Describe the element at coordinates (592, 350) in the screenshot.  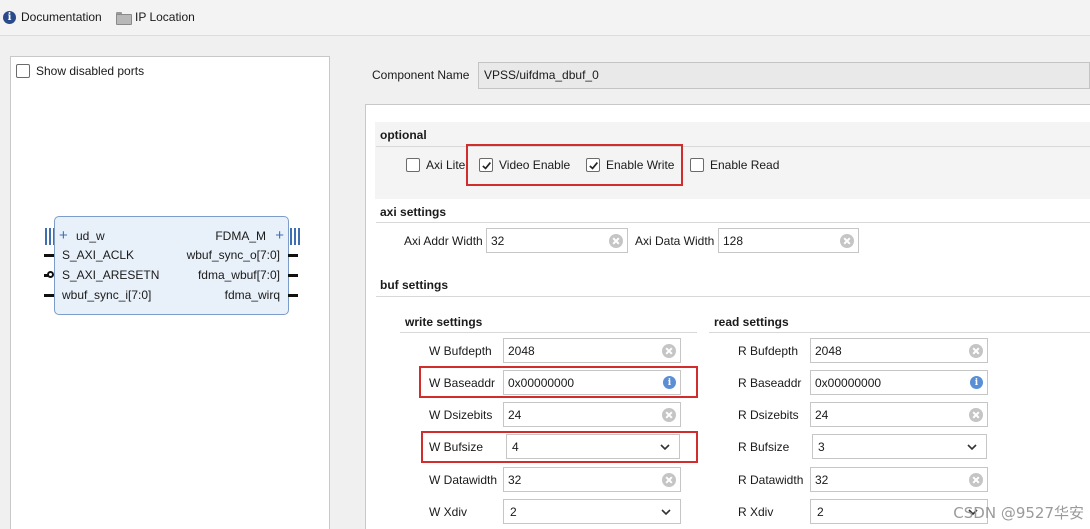
I see `w-bufdepth-field: 2048` at that location.